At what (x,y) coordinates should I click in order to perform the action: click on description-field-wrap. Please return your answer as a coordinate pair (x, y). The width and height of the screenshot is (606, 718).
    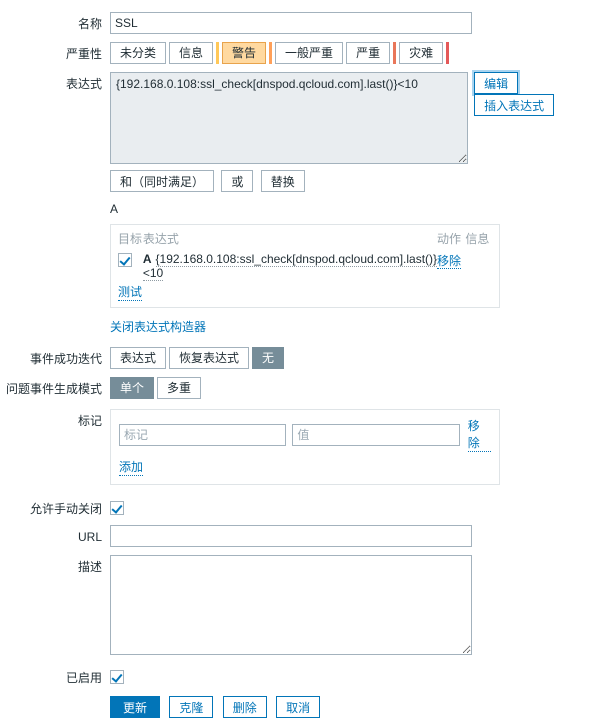
    Looking at the image, I should click on (358, 606).